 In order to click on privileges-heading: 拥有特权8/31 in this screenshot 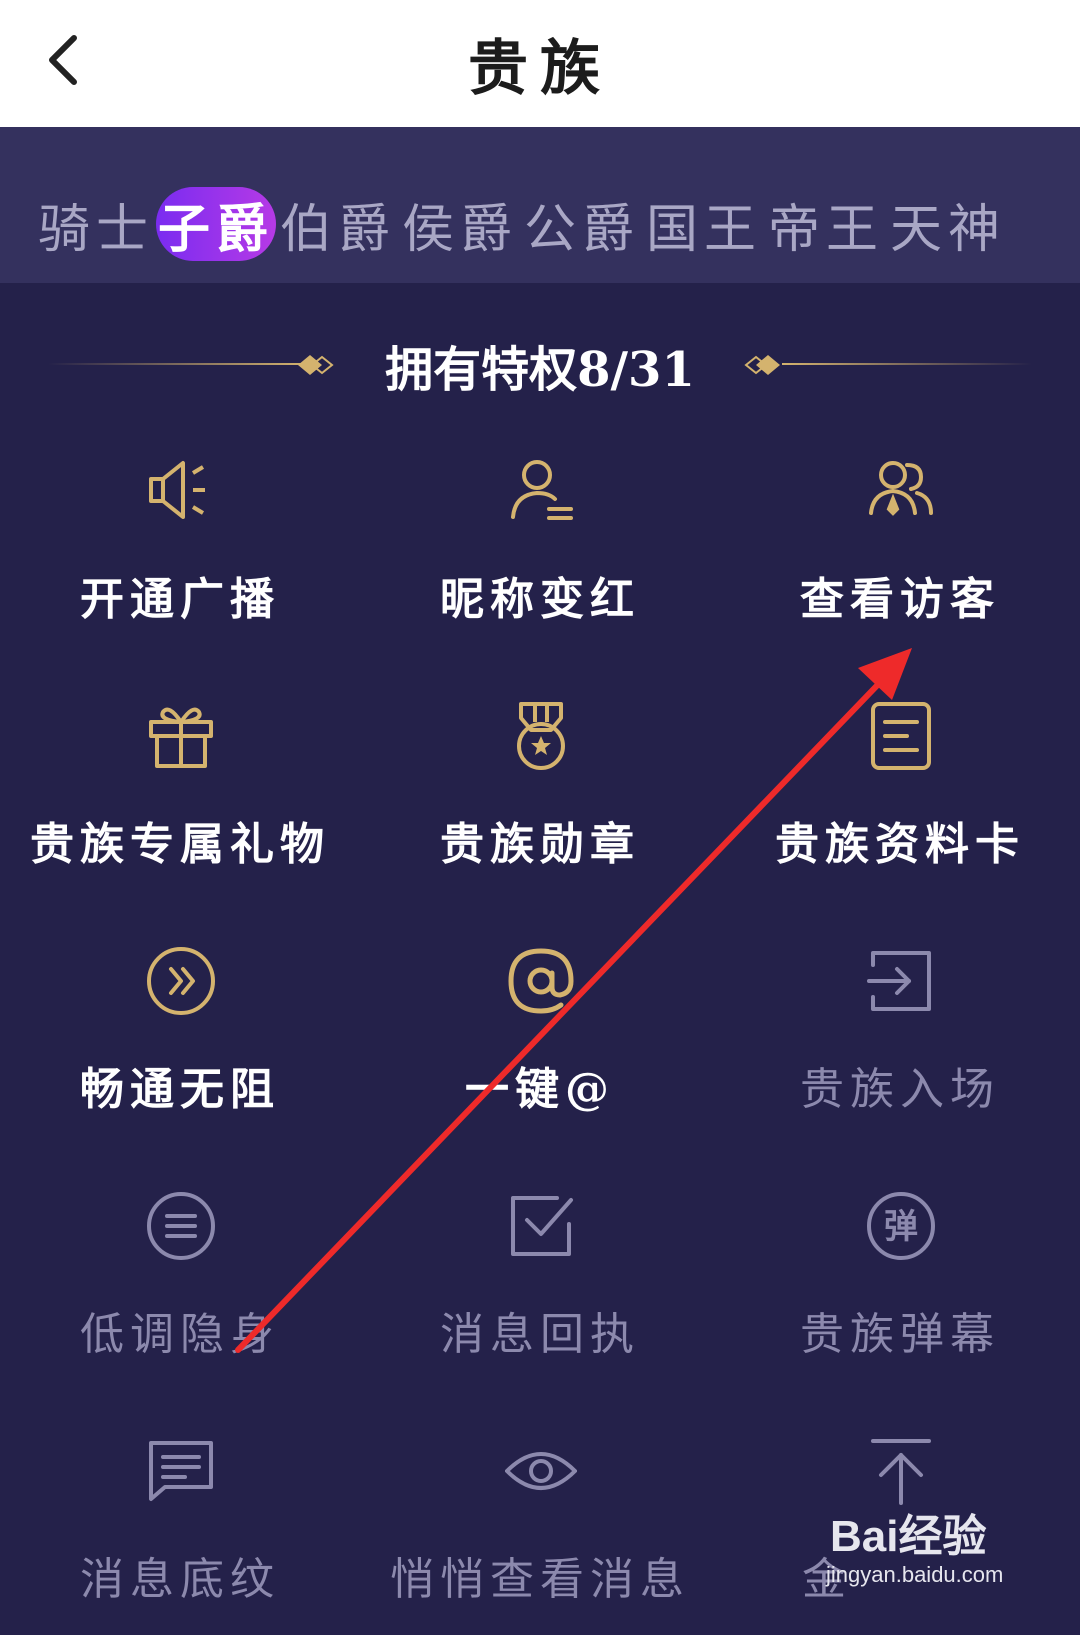, I will do `click(540, 365)`.